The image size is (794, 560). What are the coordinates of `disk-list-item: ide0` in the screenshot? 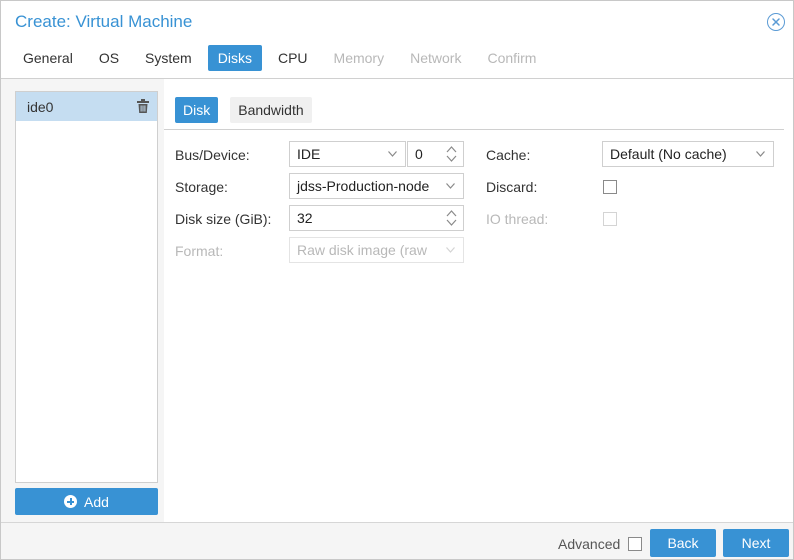 It's located at (86, 106).